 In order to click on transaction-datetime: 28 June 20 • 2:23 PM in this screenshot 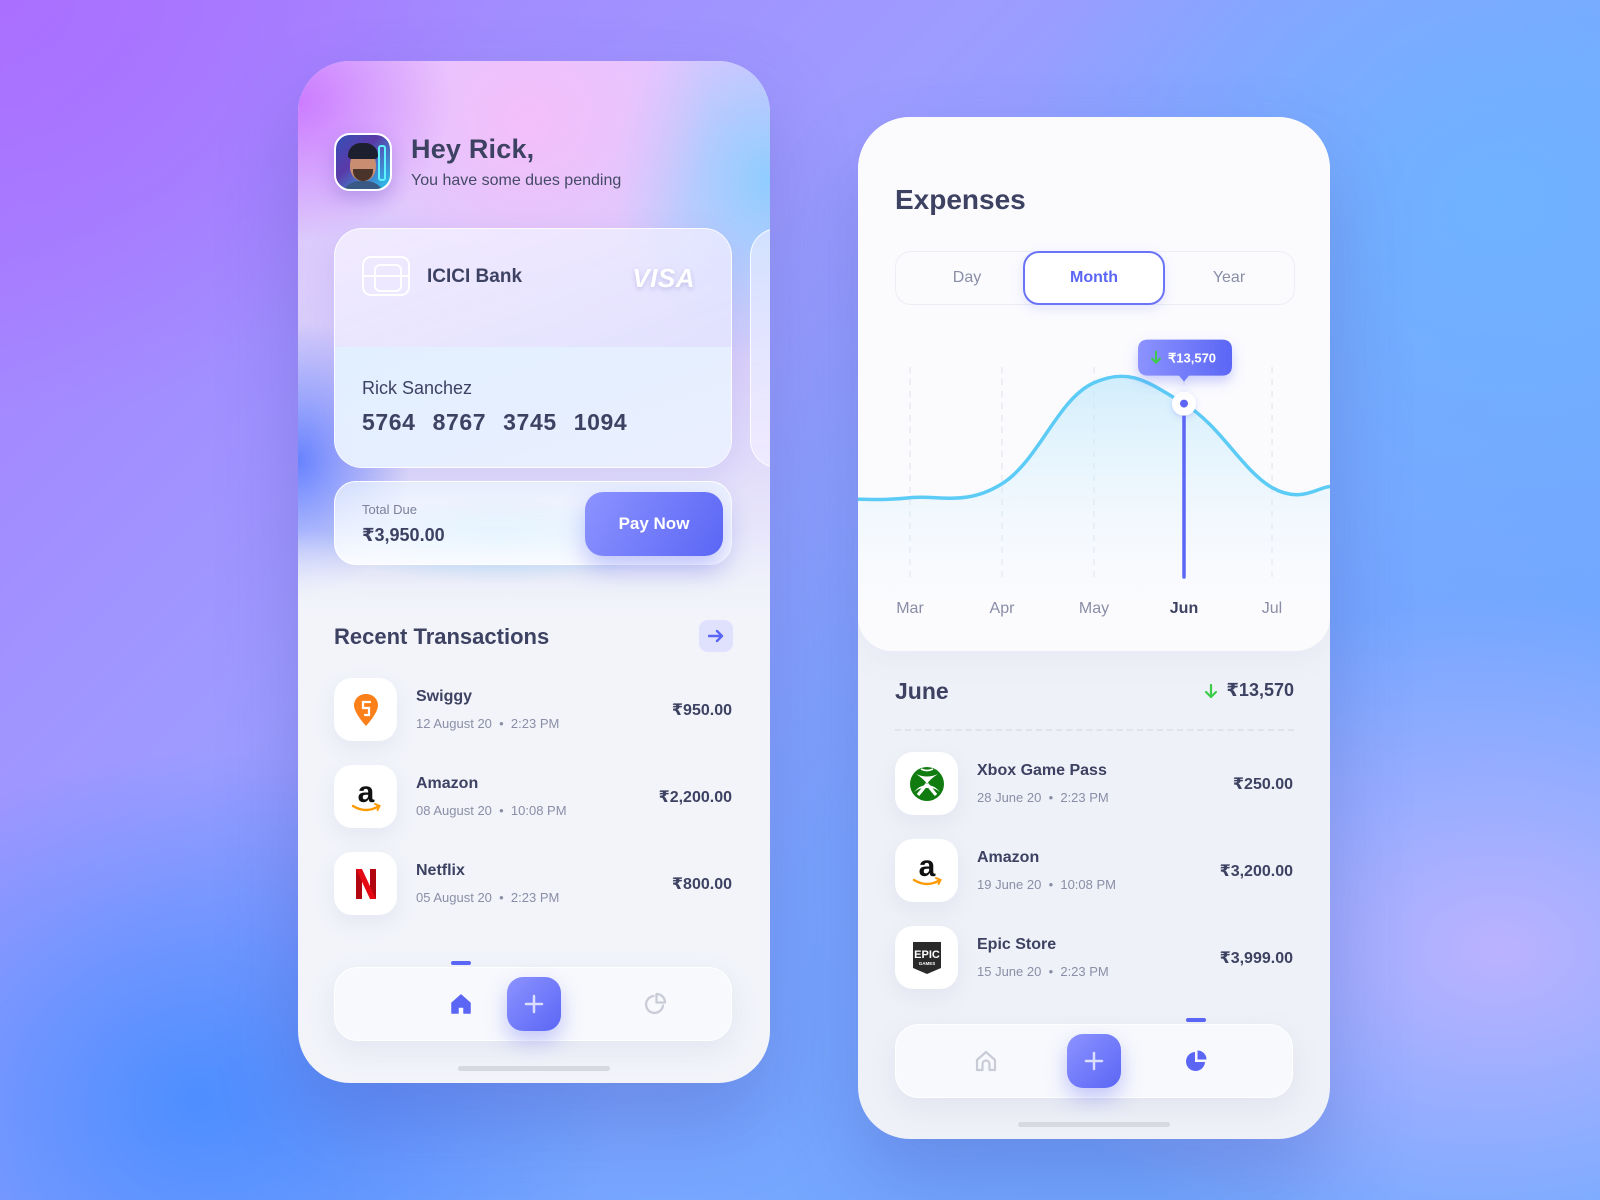, I will do `click(1043, 797)`.